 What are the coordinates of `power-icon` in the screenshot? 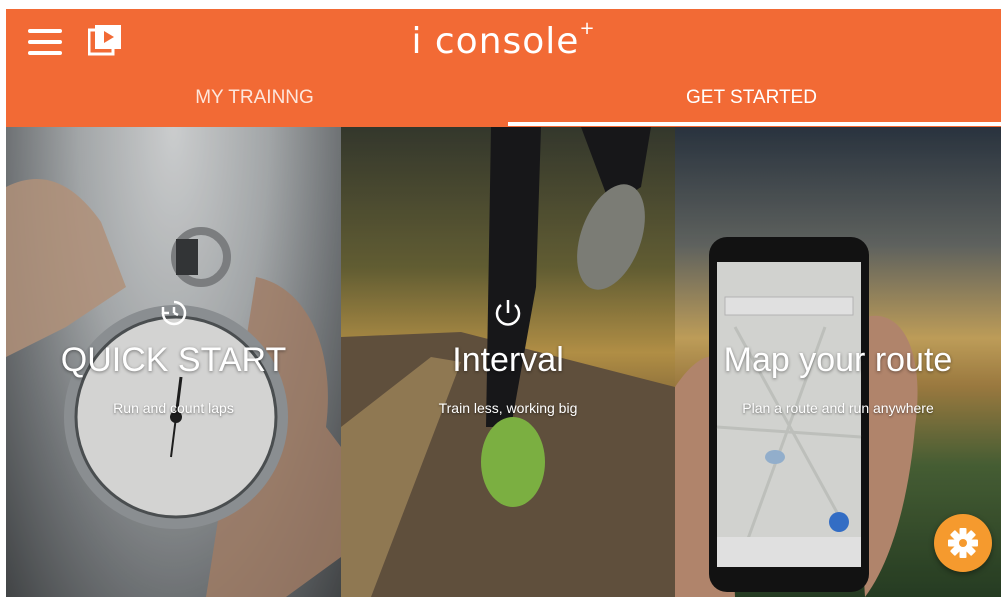 It's located at (508, 314).